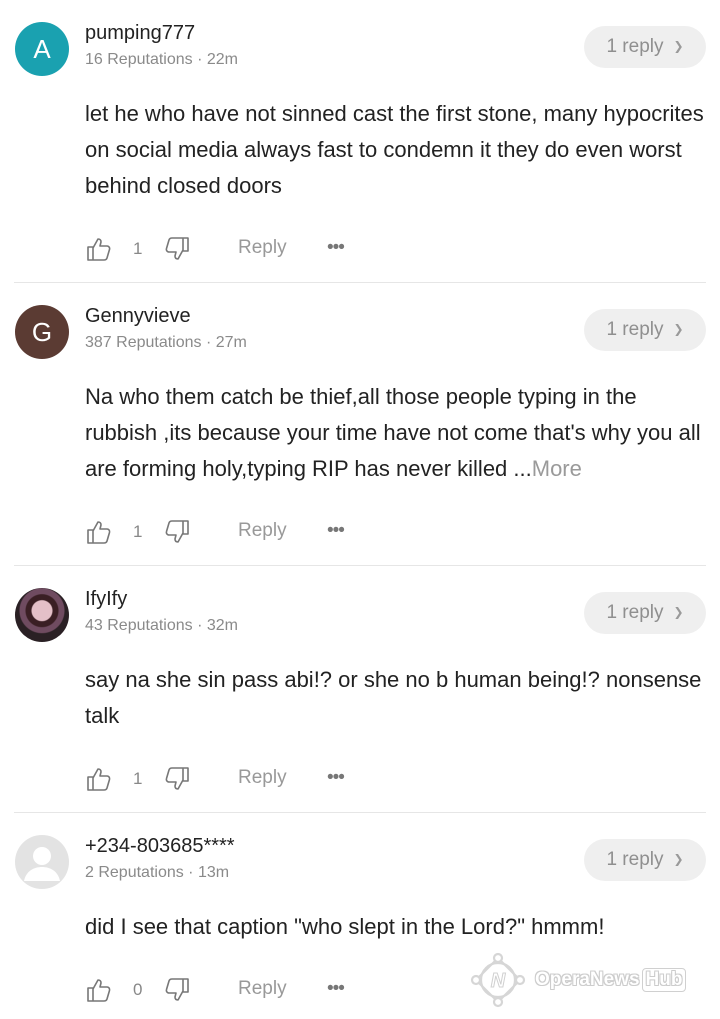 The width and height of the screenshot is (720, 1019). Describe the element at coordinates (161, 59) in the screenshot. I see `comment-meta: 16 Reputations · 22m` at that location.